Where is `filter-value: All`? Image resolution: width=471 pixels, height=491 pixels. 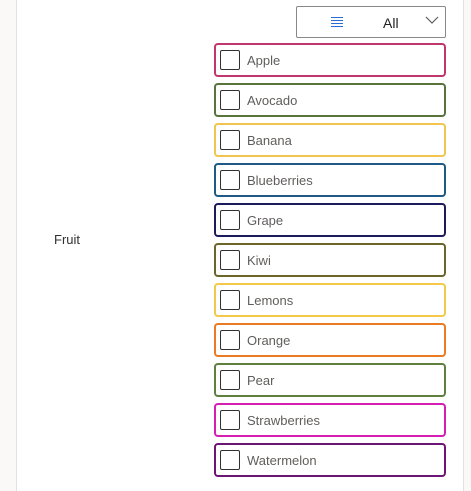 filter-value: All is located at coordinates (391, 23).